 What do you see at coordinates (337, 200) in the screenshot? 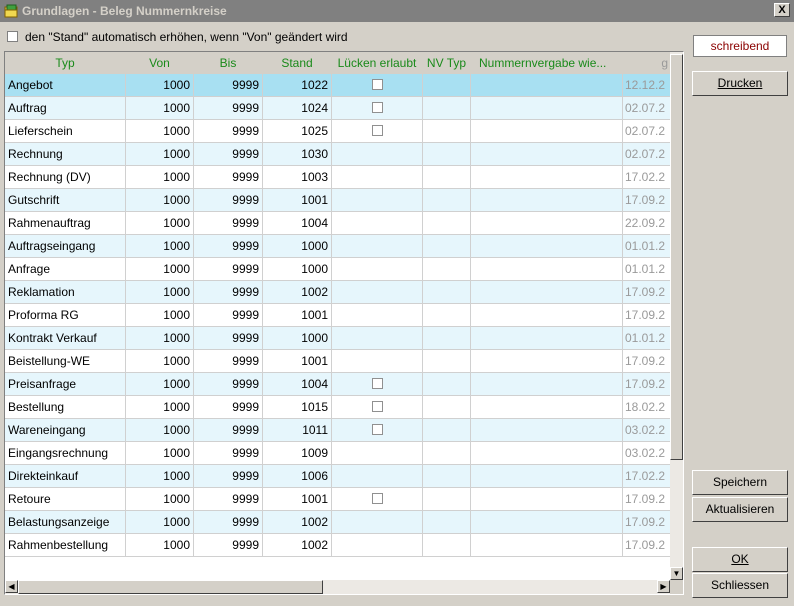
I see `table-row: Gutschrift 1000 9999 1001 17.09.2` at bounding box center [337, 200].